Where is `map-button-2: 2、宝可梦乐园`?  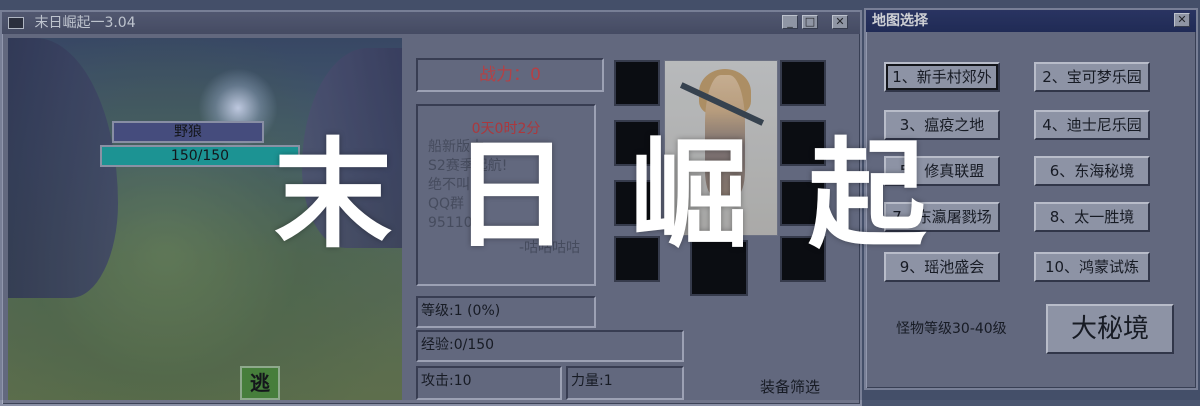 map-button-2: 2、宝可梦乐园 is located at coordinates (1092, 77).